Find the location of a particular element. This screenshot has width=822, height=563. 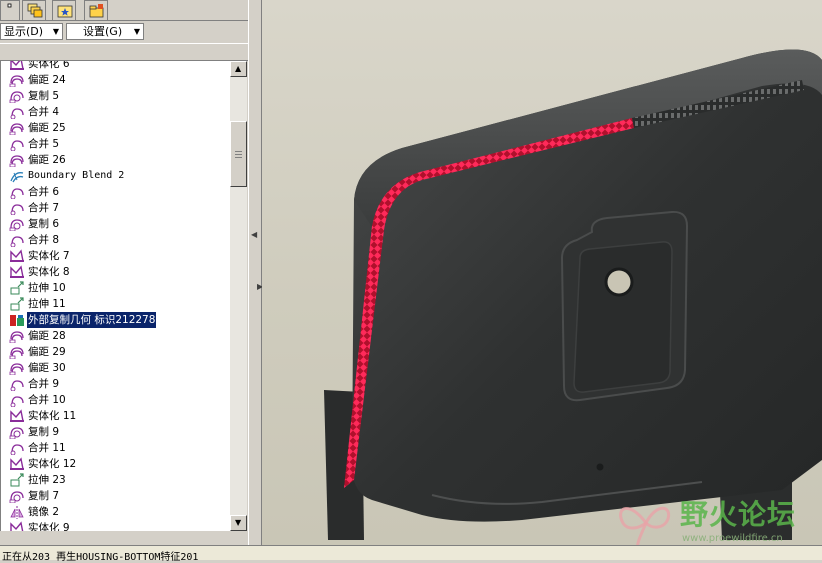

mount-hole is located at coordinates (619, 282).